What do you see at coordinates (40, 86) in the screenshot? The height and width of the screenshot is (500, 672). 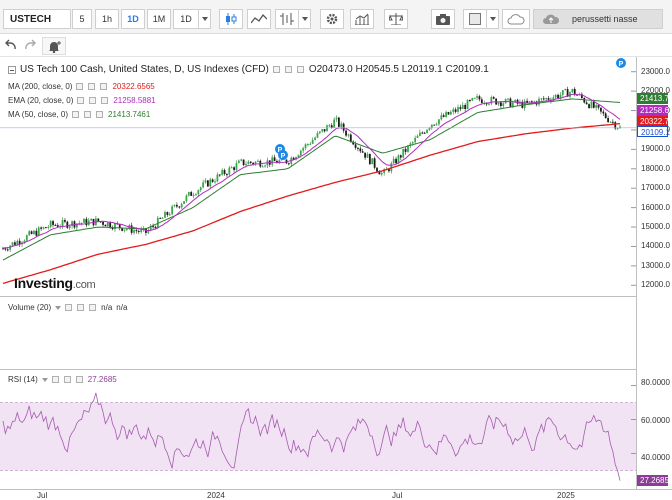 I see `indicator-label: MA (200, close, 0)` at bounding box center [40, 86].